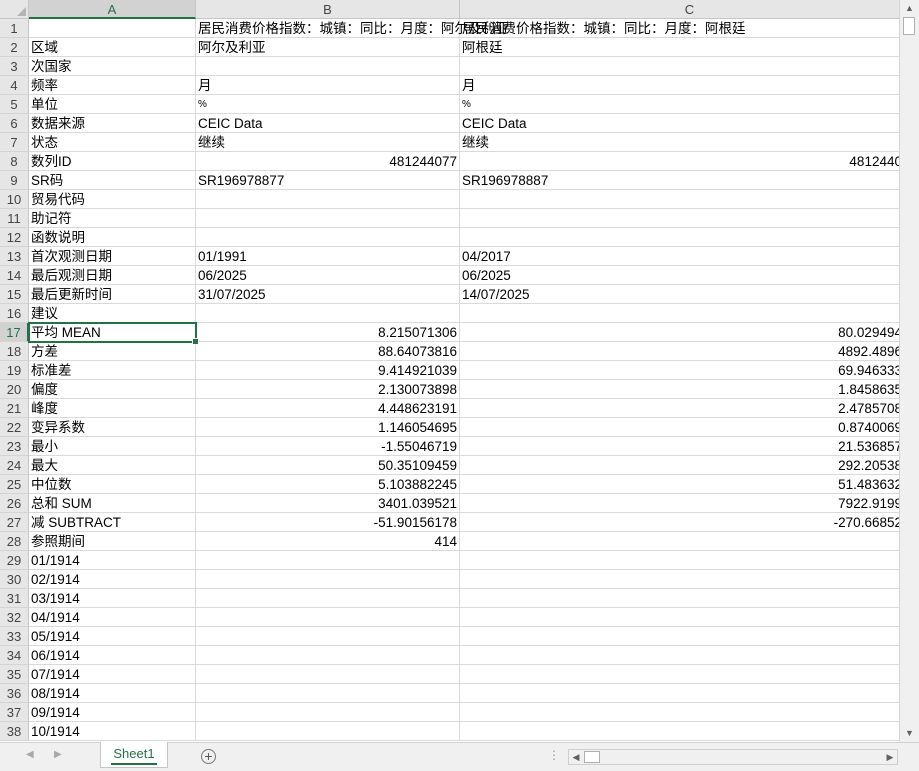 The image size is (919, 771). What do you see at coordinates (679, 427) in the screenshot?
I see `cell-c22: 0.874006926` at bounding box center [679, 427].